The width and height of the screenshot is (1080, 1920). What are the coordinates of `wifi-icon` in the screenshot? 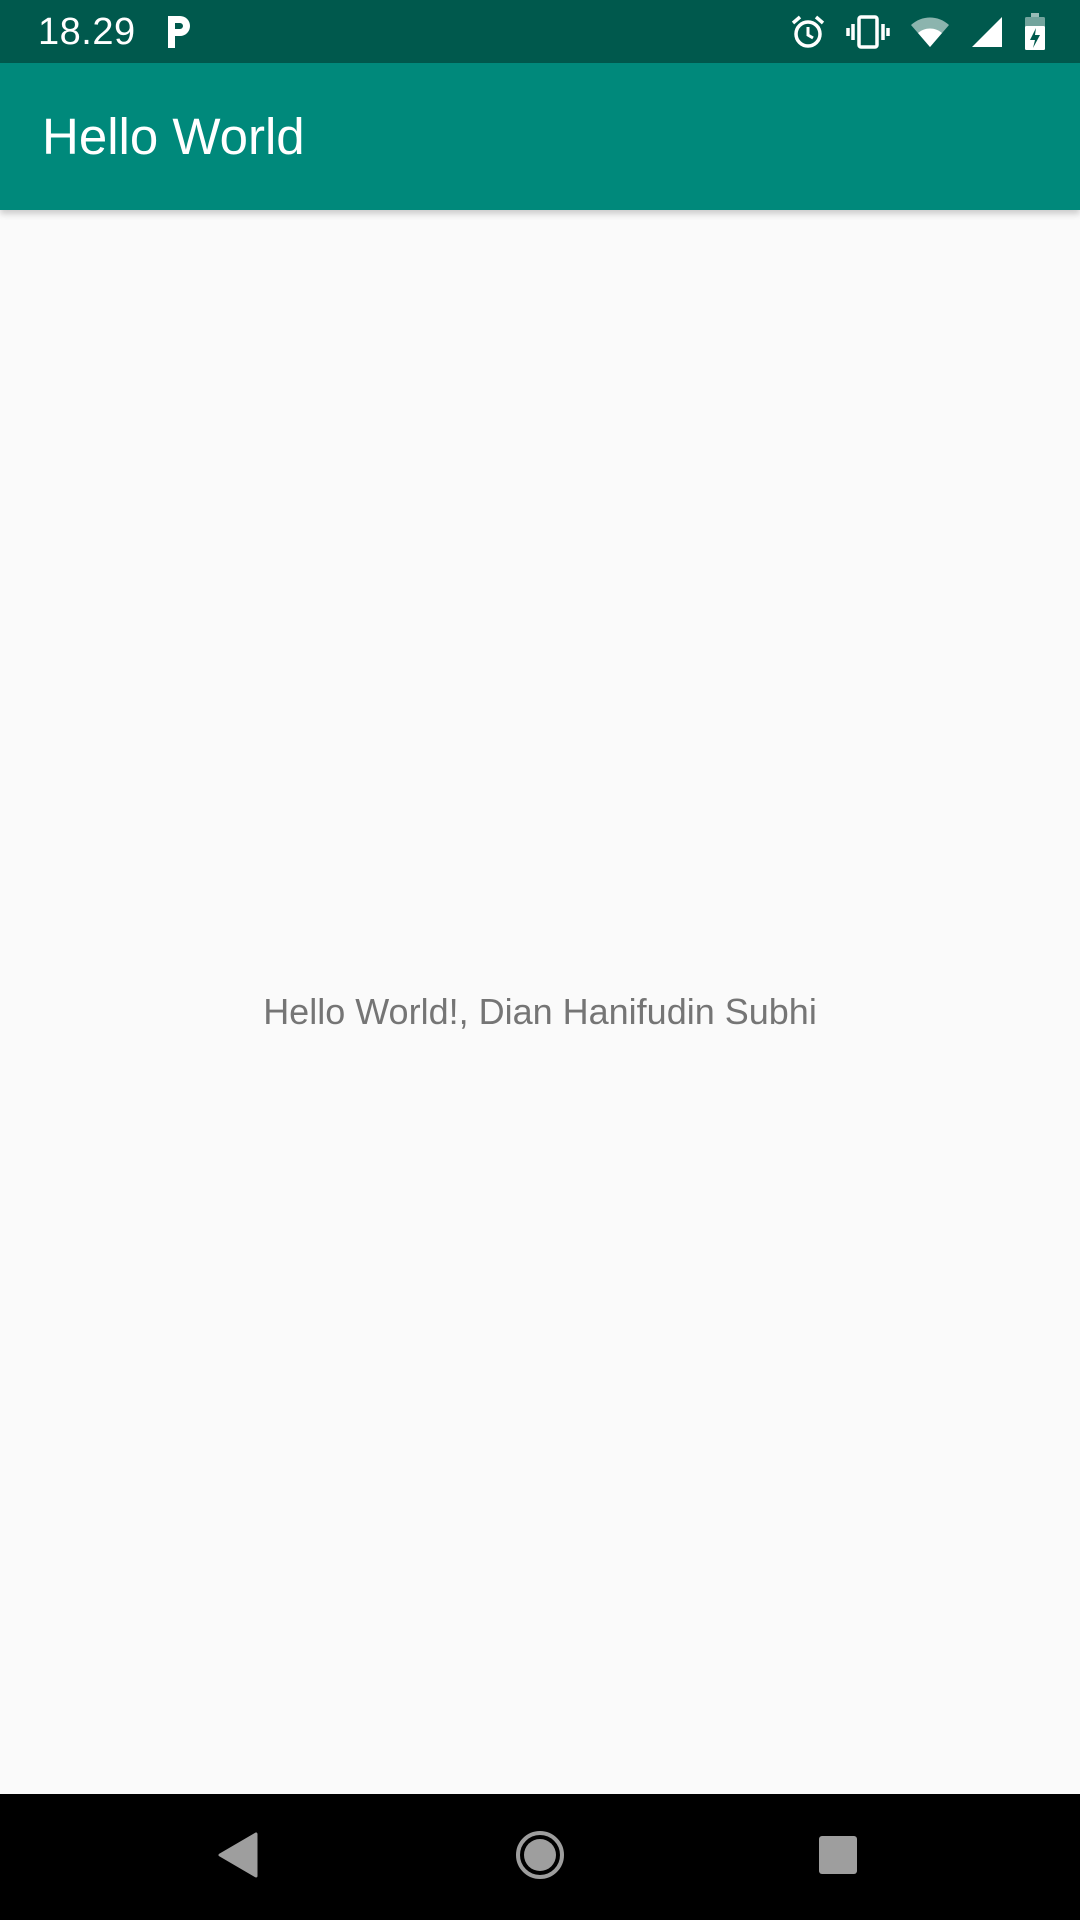 It's located at (930, 32).